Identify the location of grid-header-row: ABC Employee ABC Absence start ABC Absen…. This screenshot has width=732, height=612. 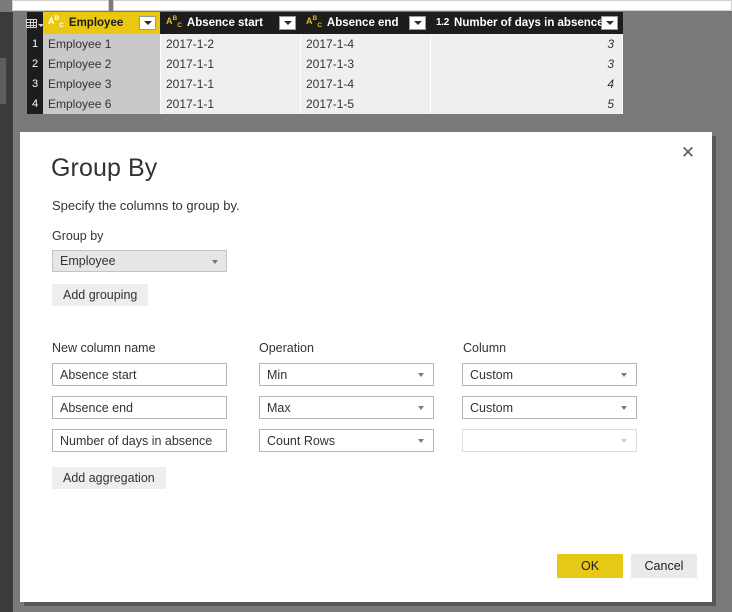
(324, 23).